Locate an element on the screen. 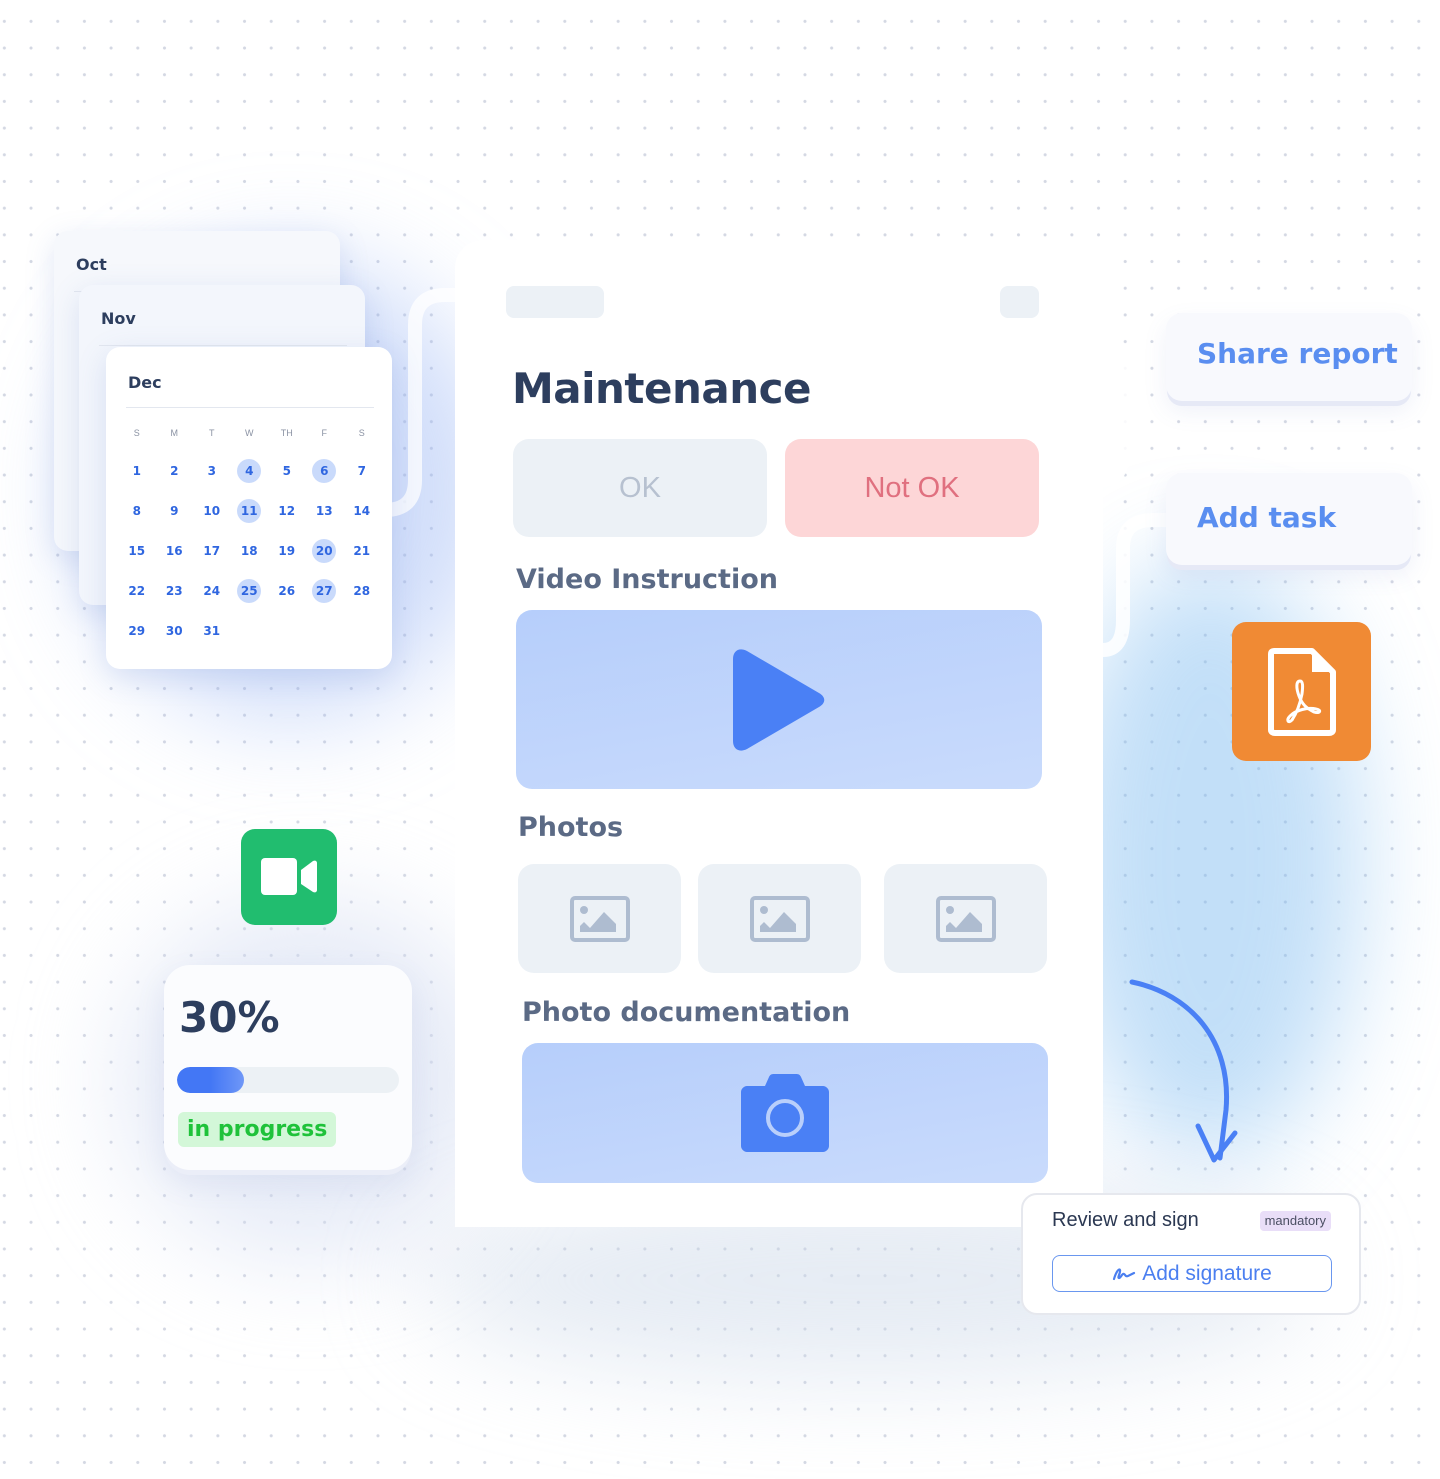  pdf-file-icon is located at coordinates (1301, 691).